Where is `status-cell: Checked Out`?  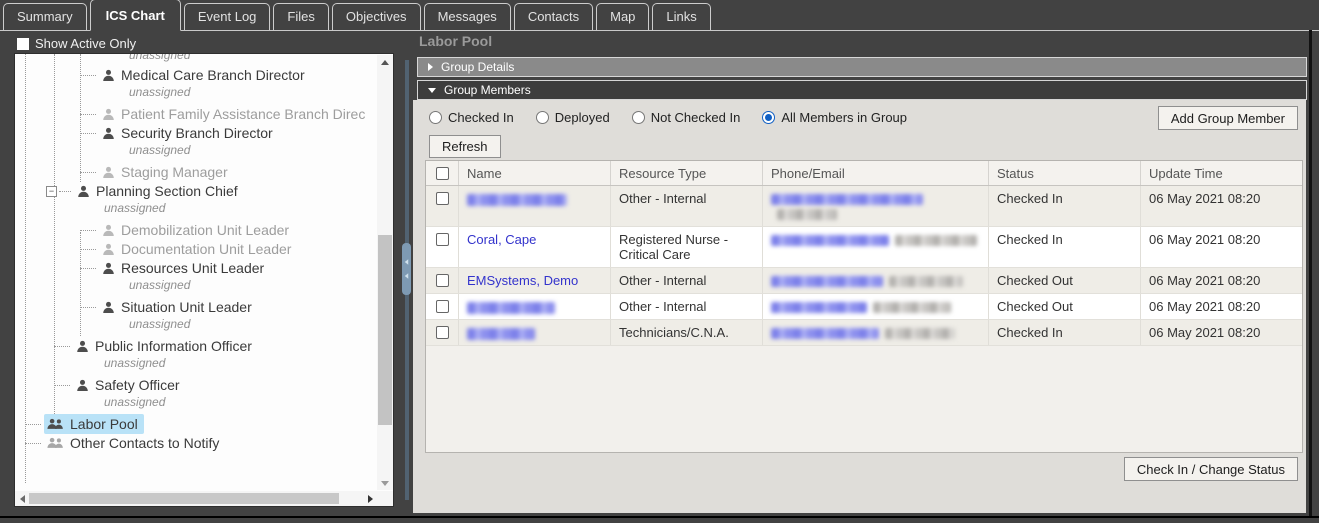 status-cell: Checked Out is located at coordinates (1065, 306).